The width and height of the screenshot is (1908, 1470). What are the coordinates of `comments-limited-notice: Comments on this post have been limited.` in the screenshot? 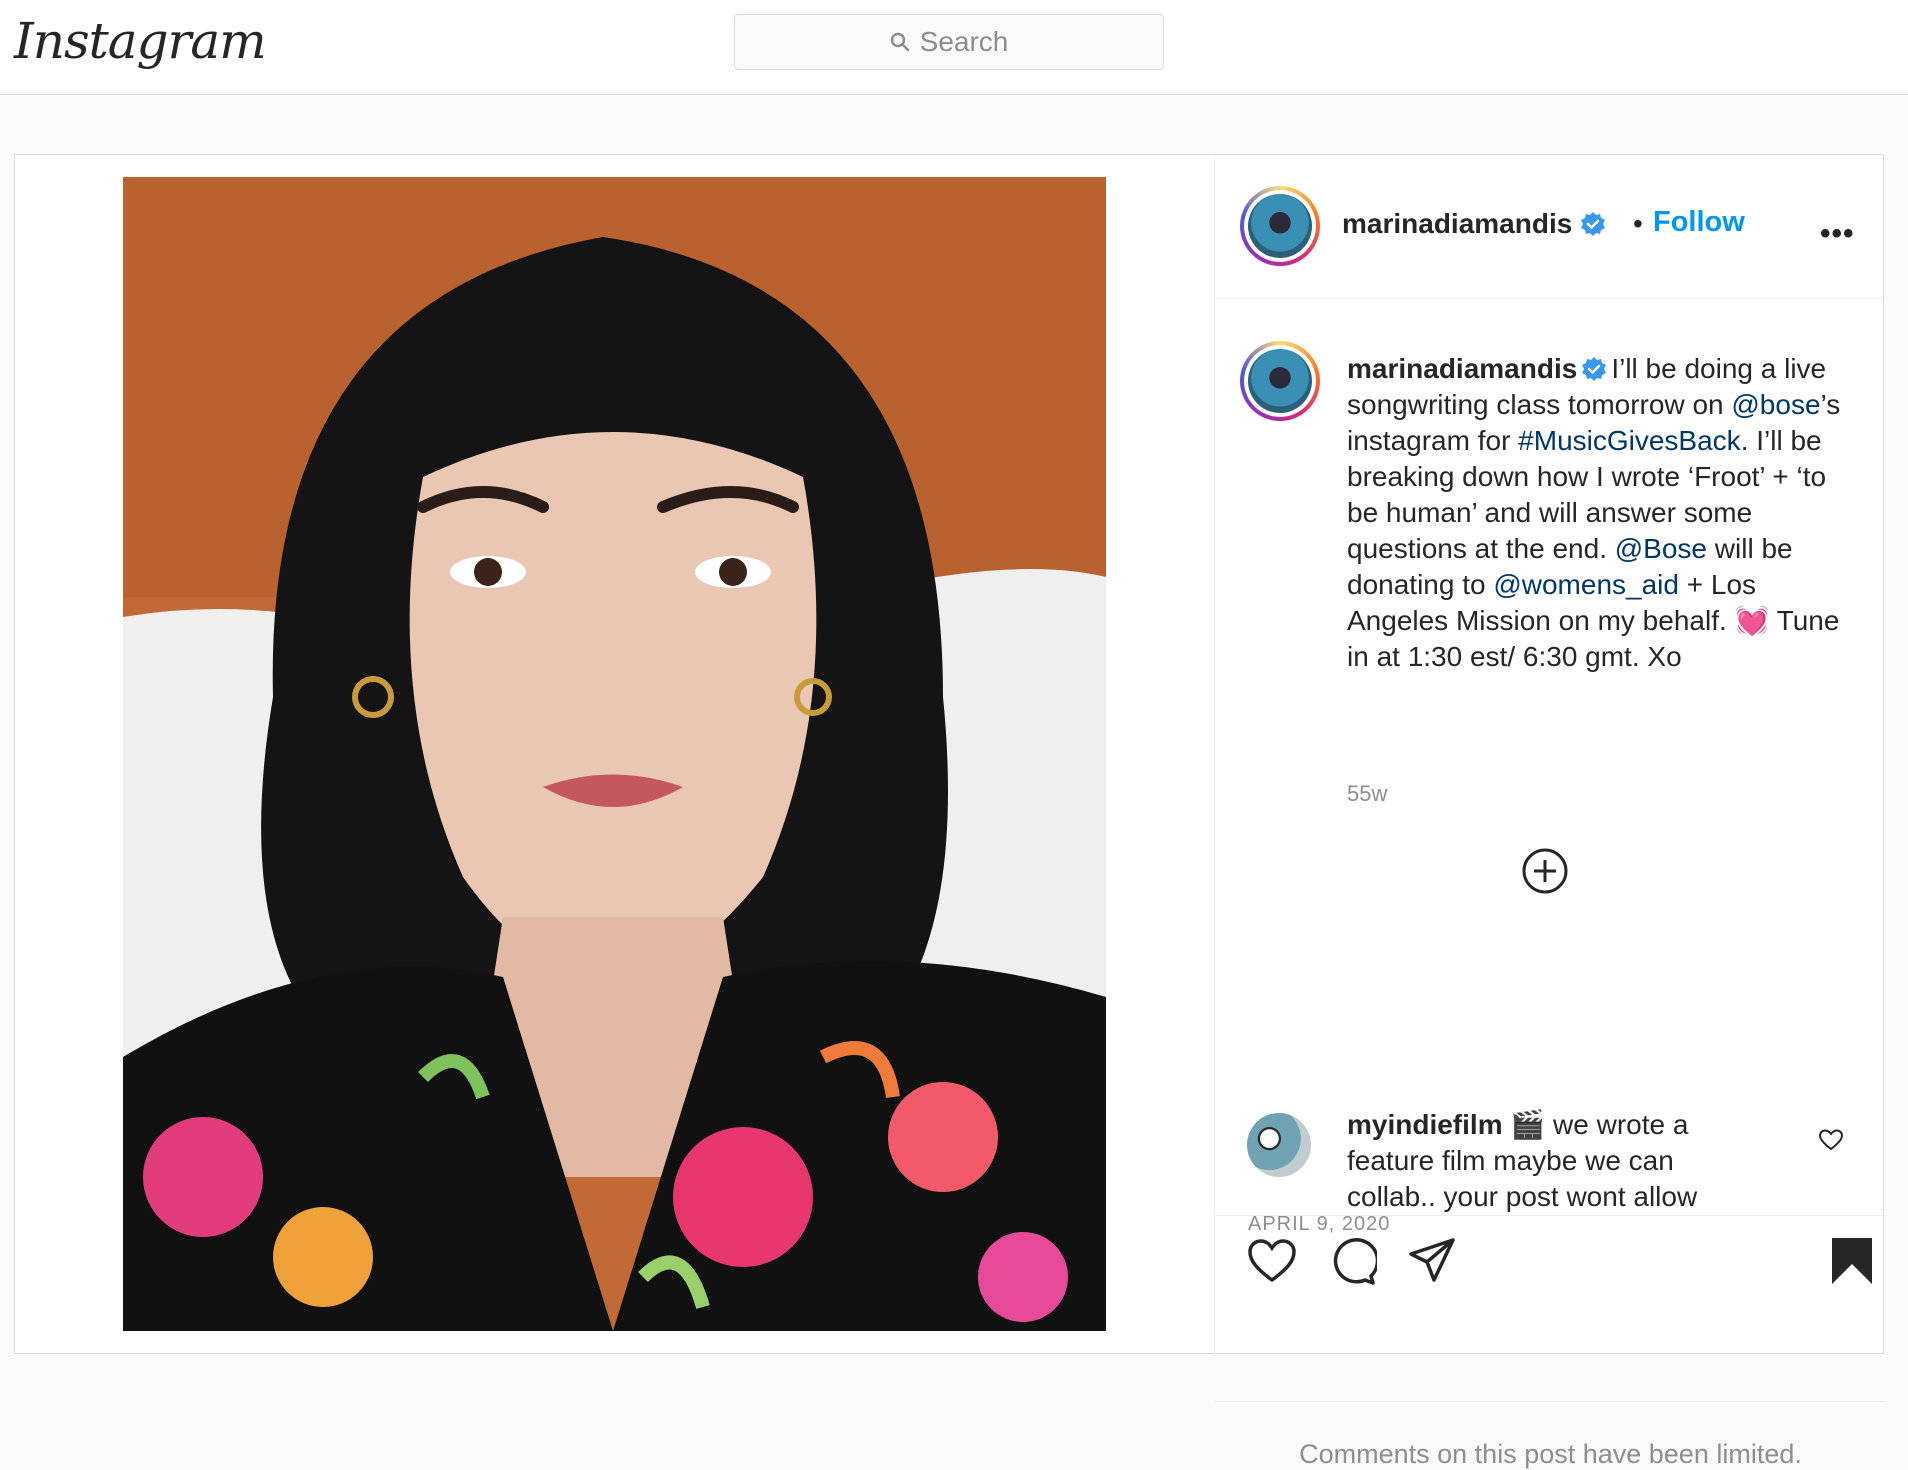 It's located at (1550, 1454).